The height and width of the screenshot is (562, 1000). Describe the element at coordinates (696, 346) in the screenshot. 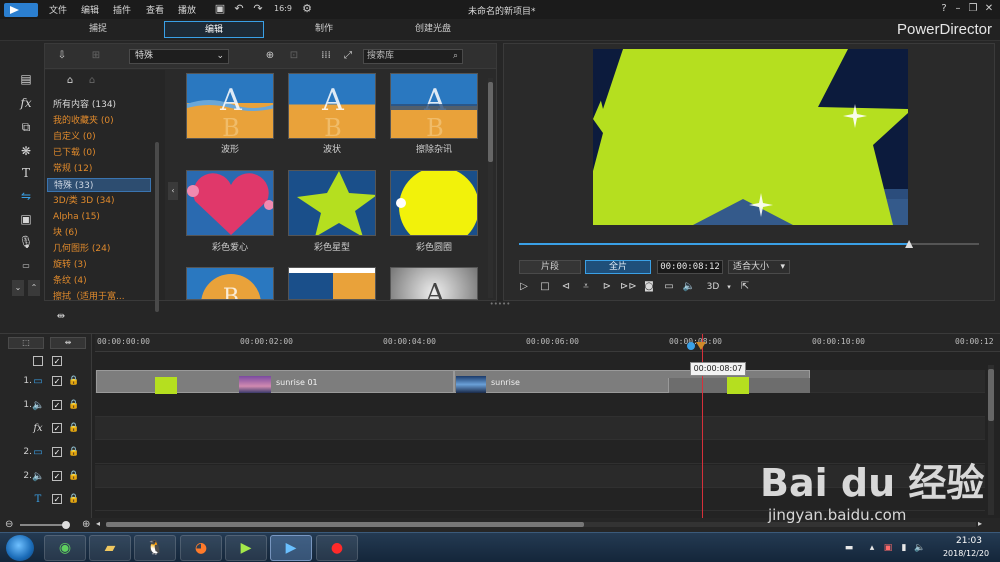

I see `playhead-handle-icon` at that location.